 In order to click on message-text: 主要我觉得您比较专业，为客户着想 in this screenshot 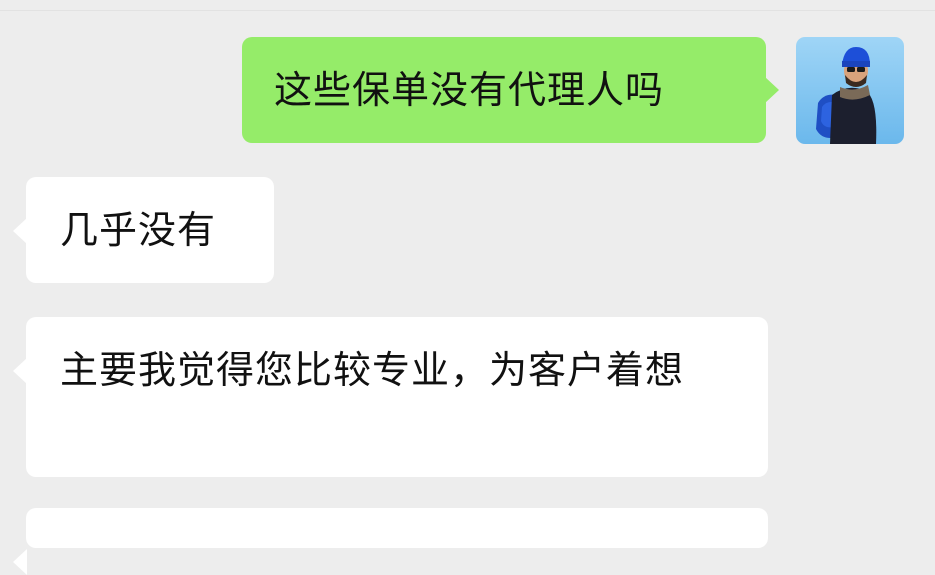, I will do `click(372, 370)`.